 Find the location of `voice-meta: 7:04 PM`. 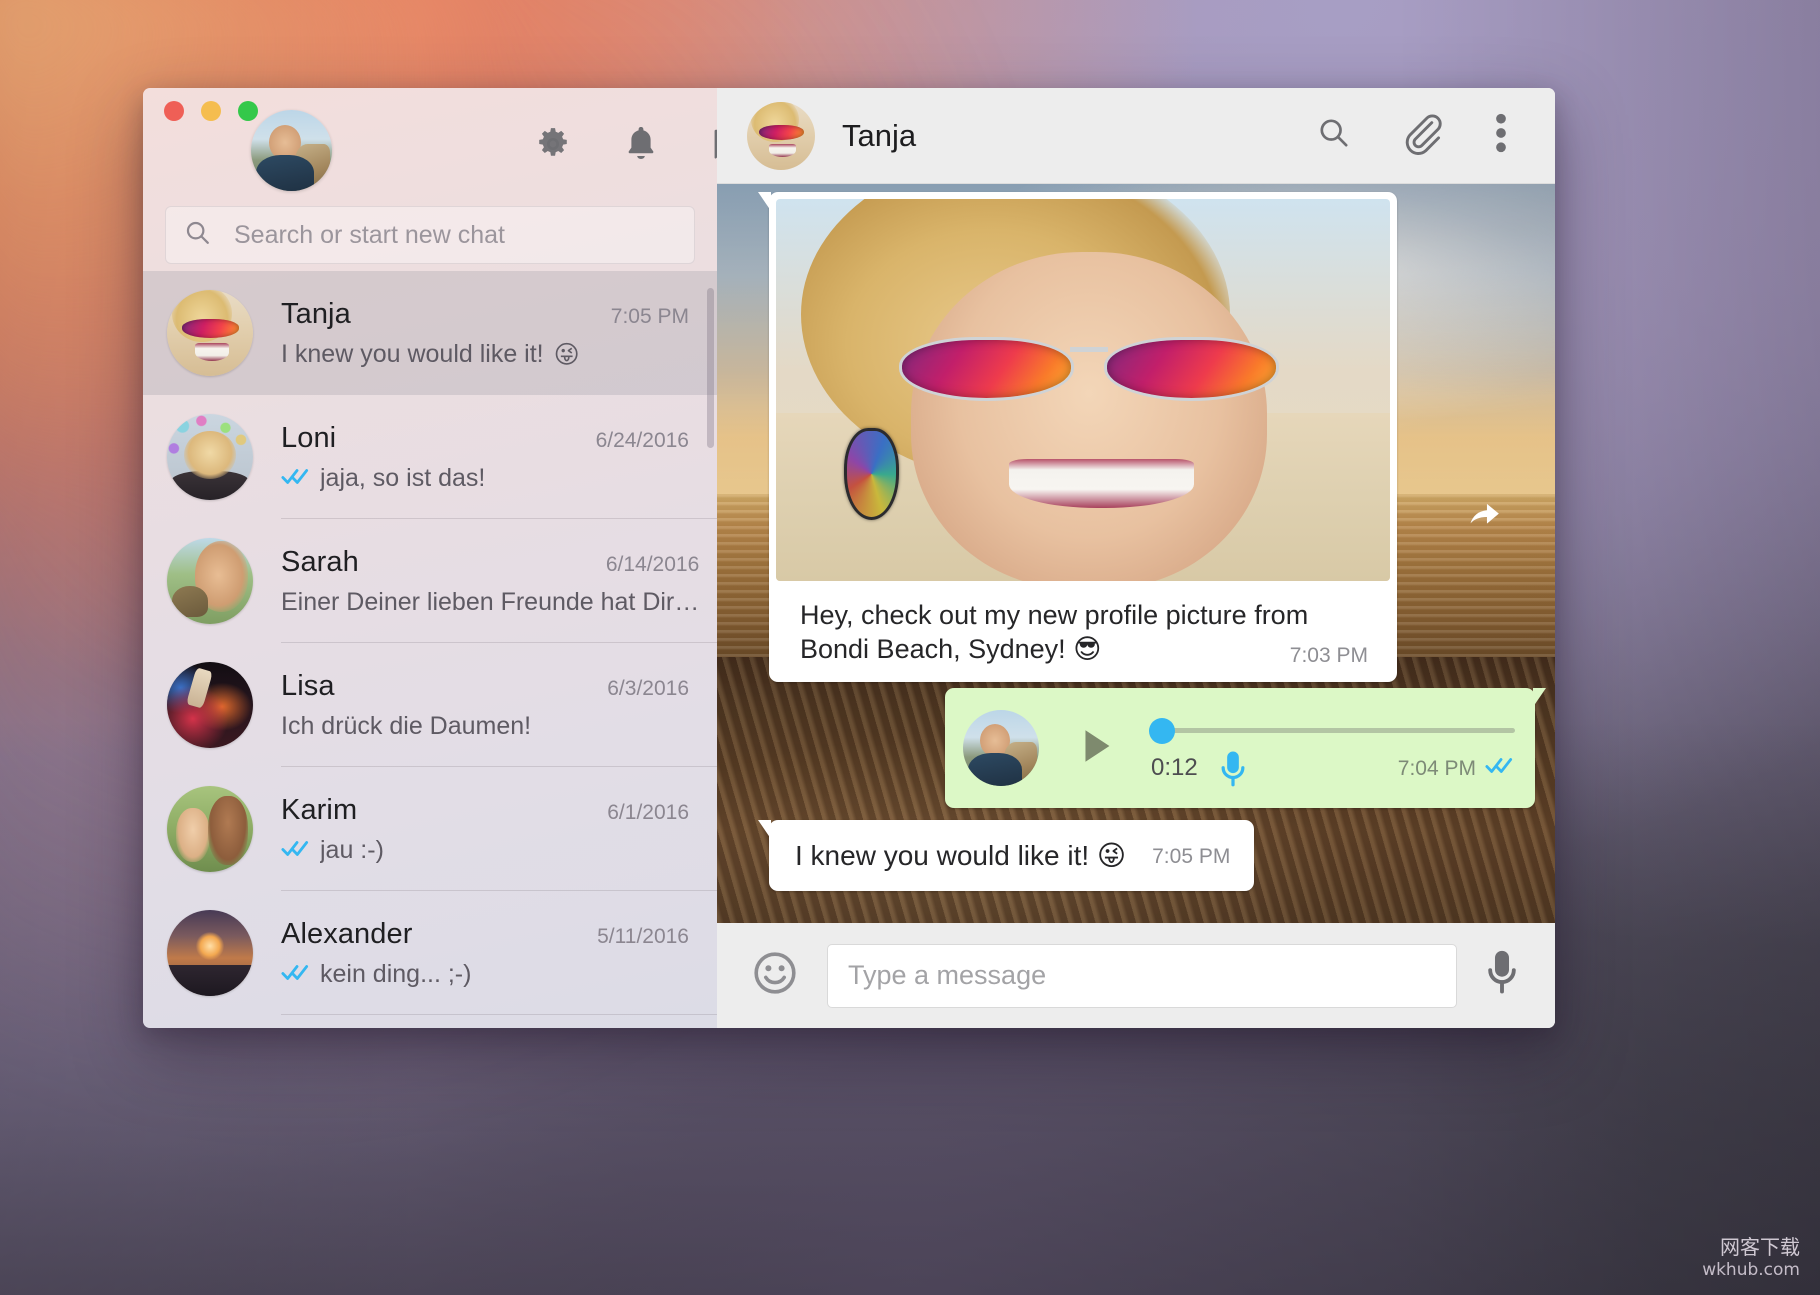

voice-meta: 7:04 PM is located at coordinates (1456, 768).